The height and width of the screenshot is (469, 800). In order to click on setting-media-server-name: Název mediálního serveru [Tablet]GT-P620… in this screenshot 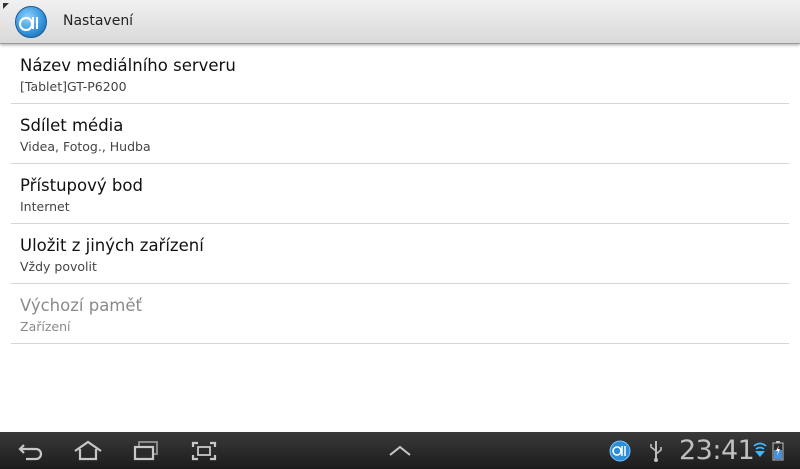, I will do `click(400, 74)`.